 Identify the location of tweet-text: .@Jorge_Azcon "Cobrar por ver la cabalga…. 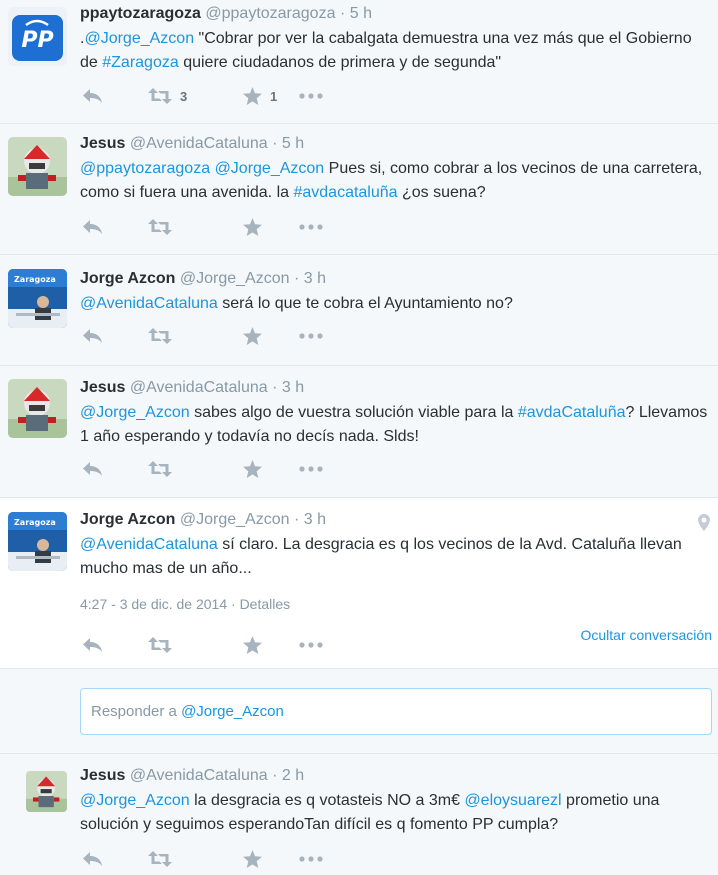
(396, 51).